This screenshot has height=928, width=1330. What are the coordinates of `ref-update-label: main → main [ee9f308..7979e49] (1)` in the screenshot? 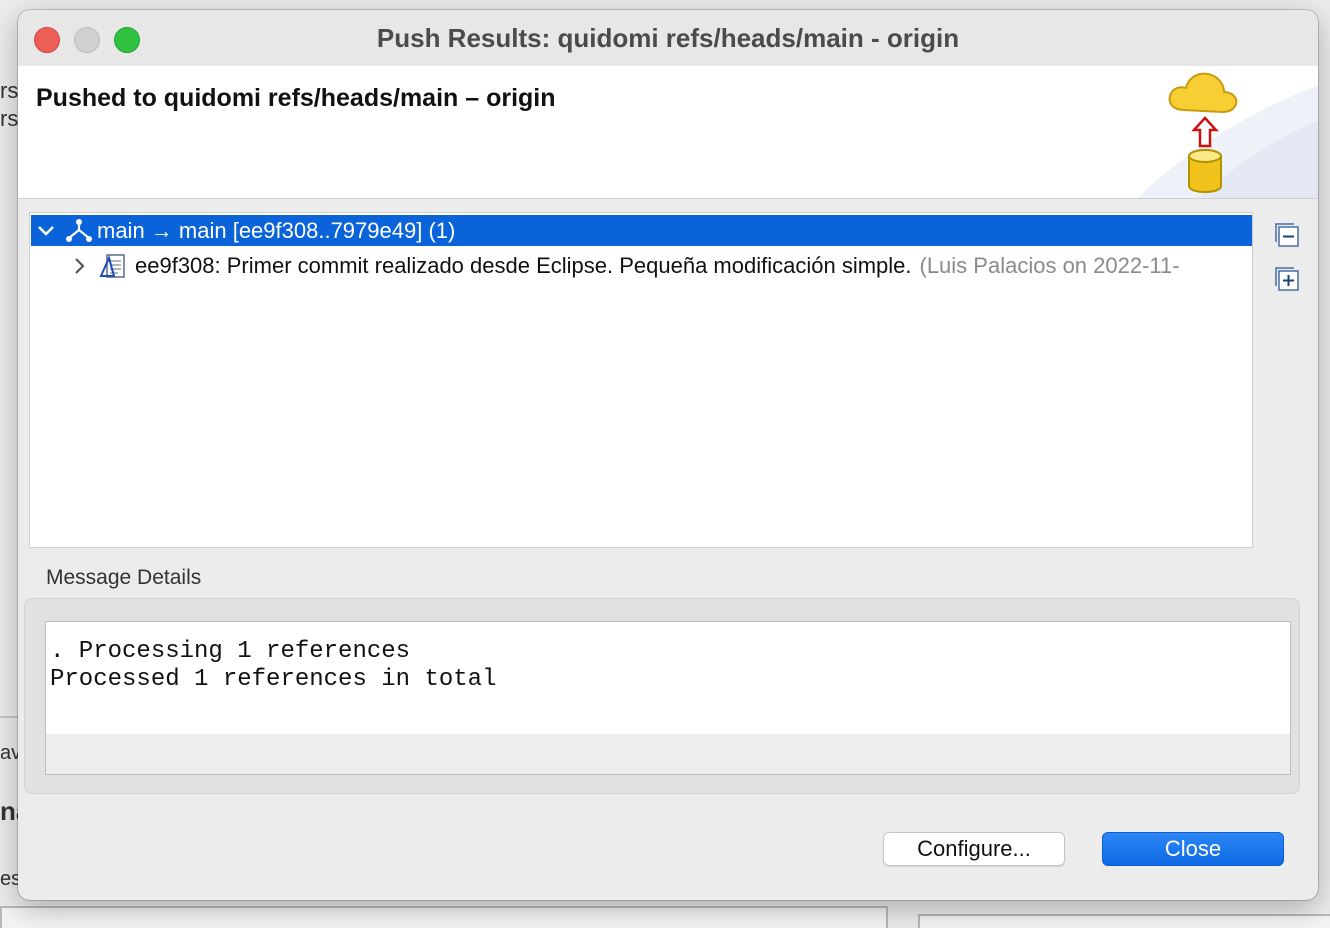 It's located at (276, 230).